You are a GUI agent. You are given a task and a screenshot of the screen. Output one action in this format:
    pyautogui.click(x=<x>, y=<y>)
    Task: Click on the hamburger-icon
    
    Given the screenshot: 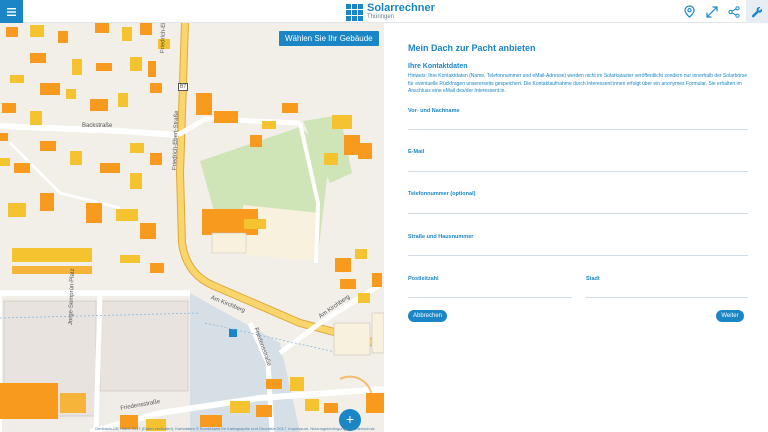 What is the action you would take?
    pyautogui.click(x=11, y=11)
    